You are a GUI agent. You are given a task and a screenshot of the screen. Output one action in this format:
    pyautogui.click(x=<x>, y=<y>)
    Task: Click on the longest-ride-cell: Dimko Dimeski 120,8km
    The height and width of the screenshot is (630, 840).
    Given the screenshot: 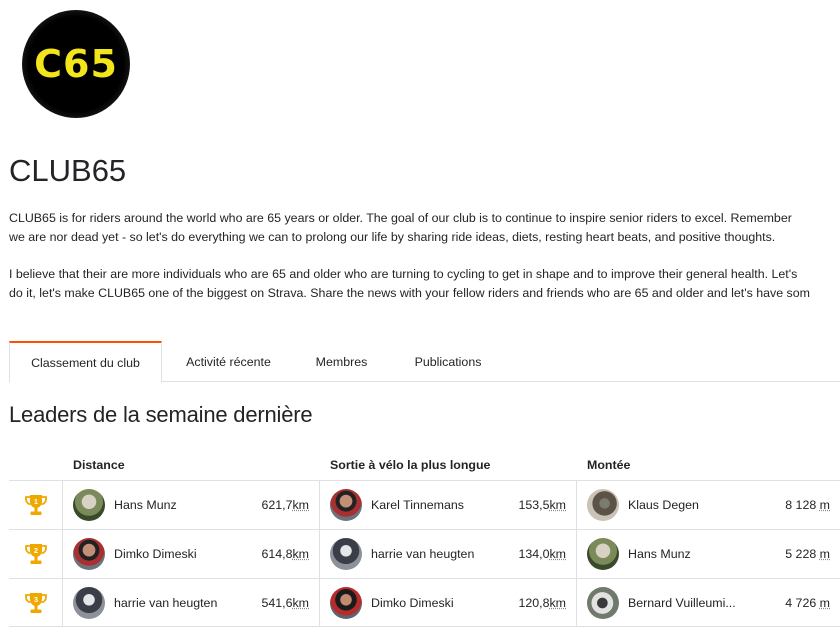 What is the action you would take?
    pyautogui.click(x=448, y=602)
    